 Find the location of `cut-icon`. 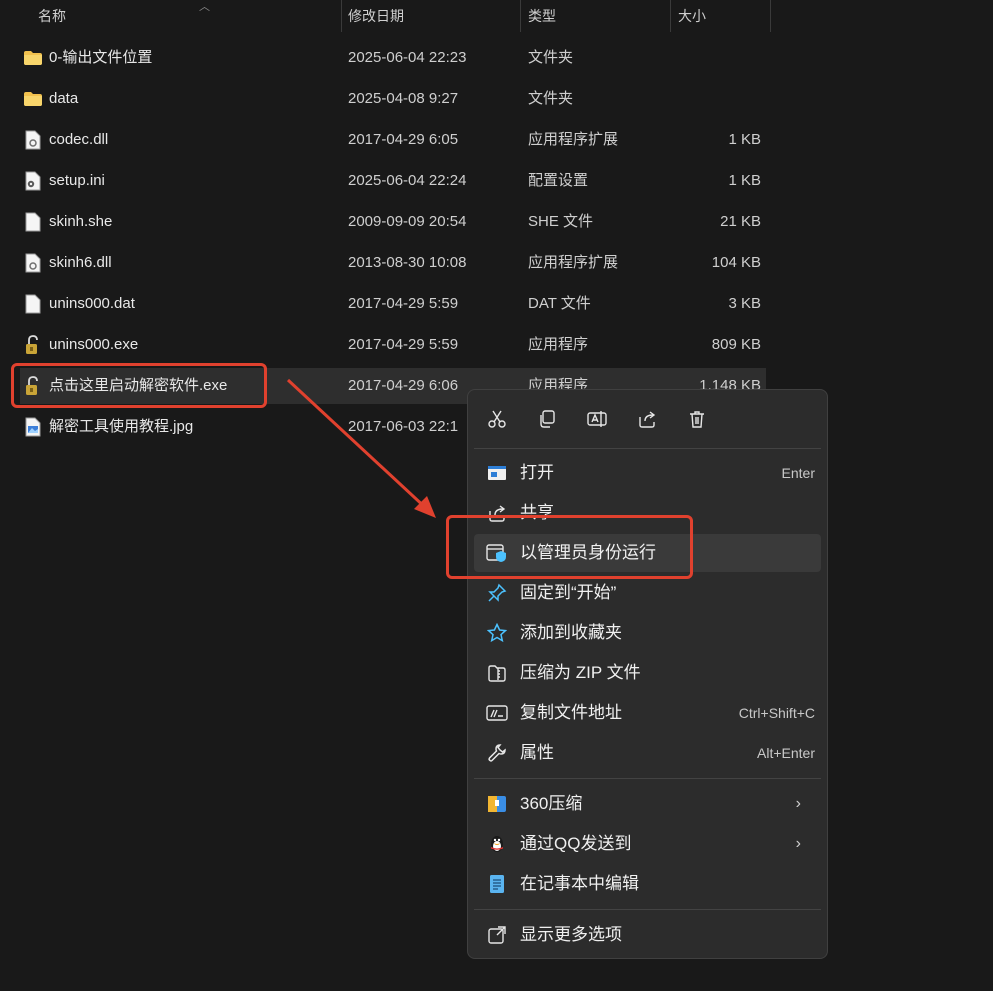

cut-icon is located at coordinates (497, 419).